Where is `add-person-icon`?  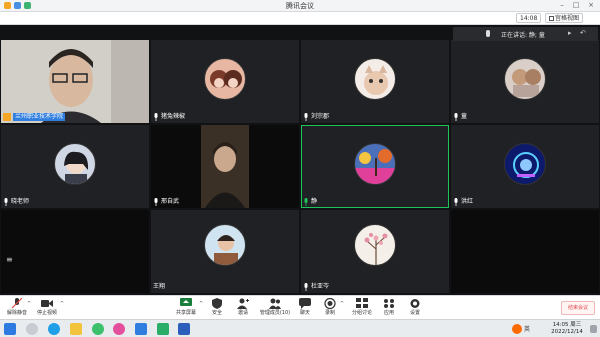
add-person-icon is located at coordinates (243, 303).